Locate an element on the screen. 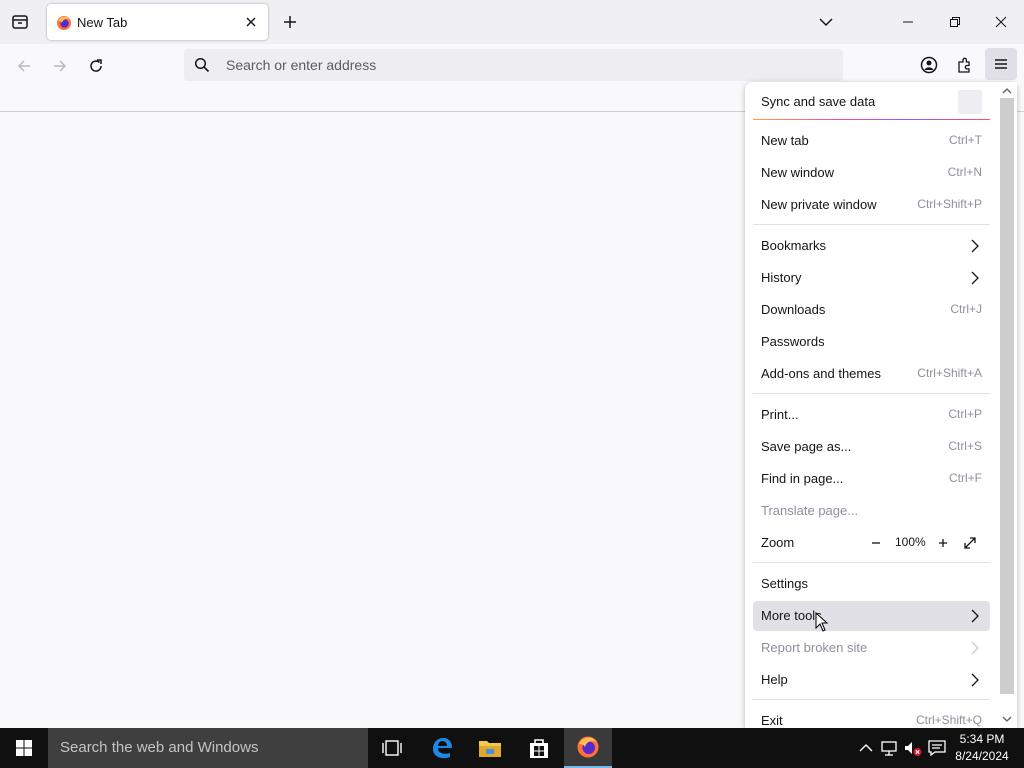 This screenshot has height=768, width=1024. up-arrow-icon is located at coordinates (866, 748).